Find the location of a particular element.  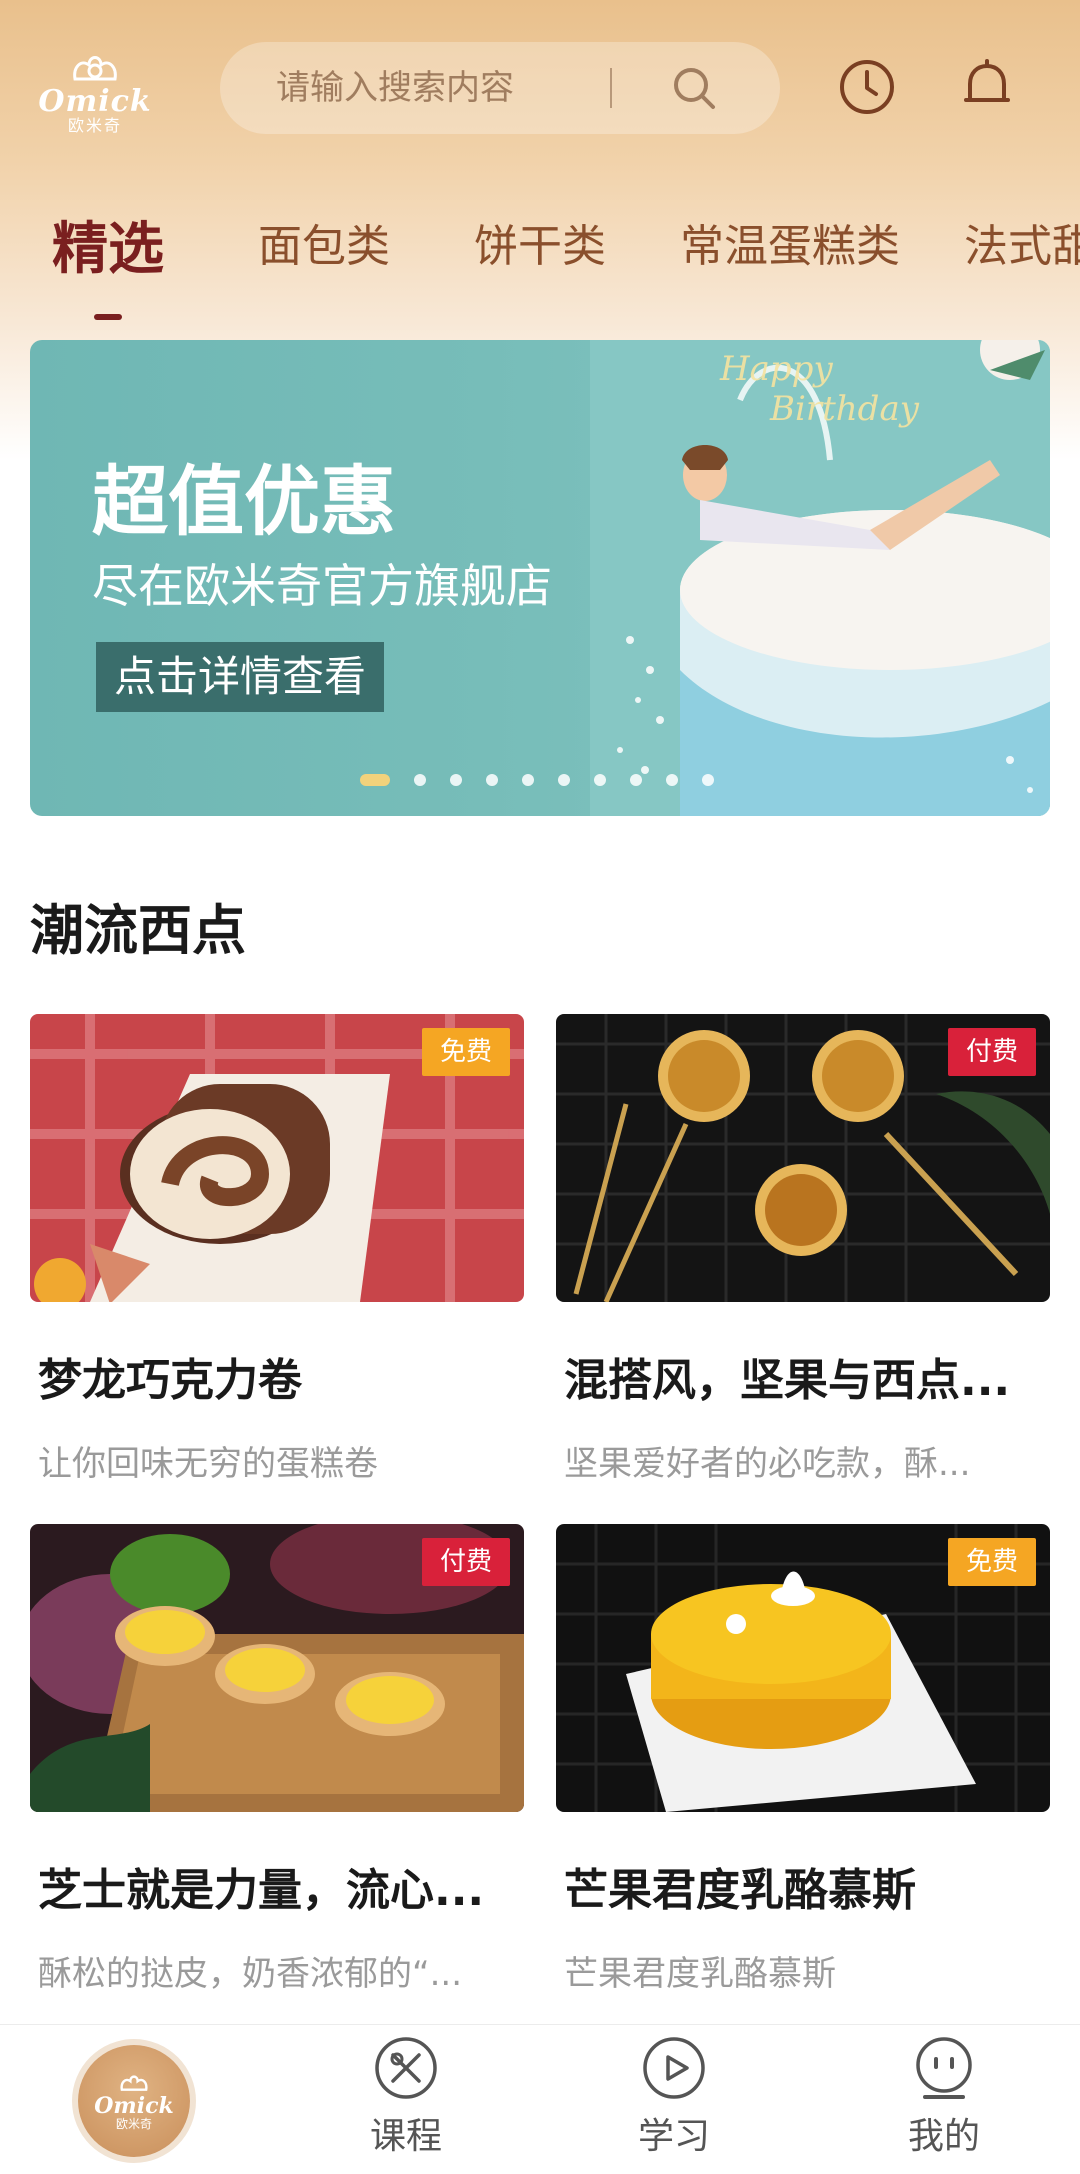

course-card: 免费 芒果君度乳酪慕斯 芒果君度乳酪慕斯 is located at coordinates (803, 1764).